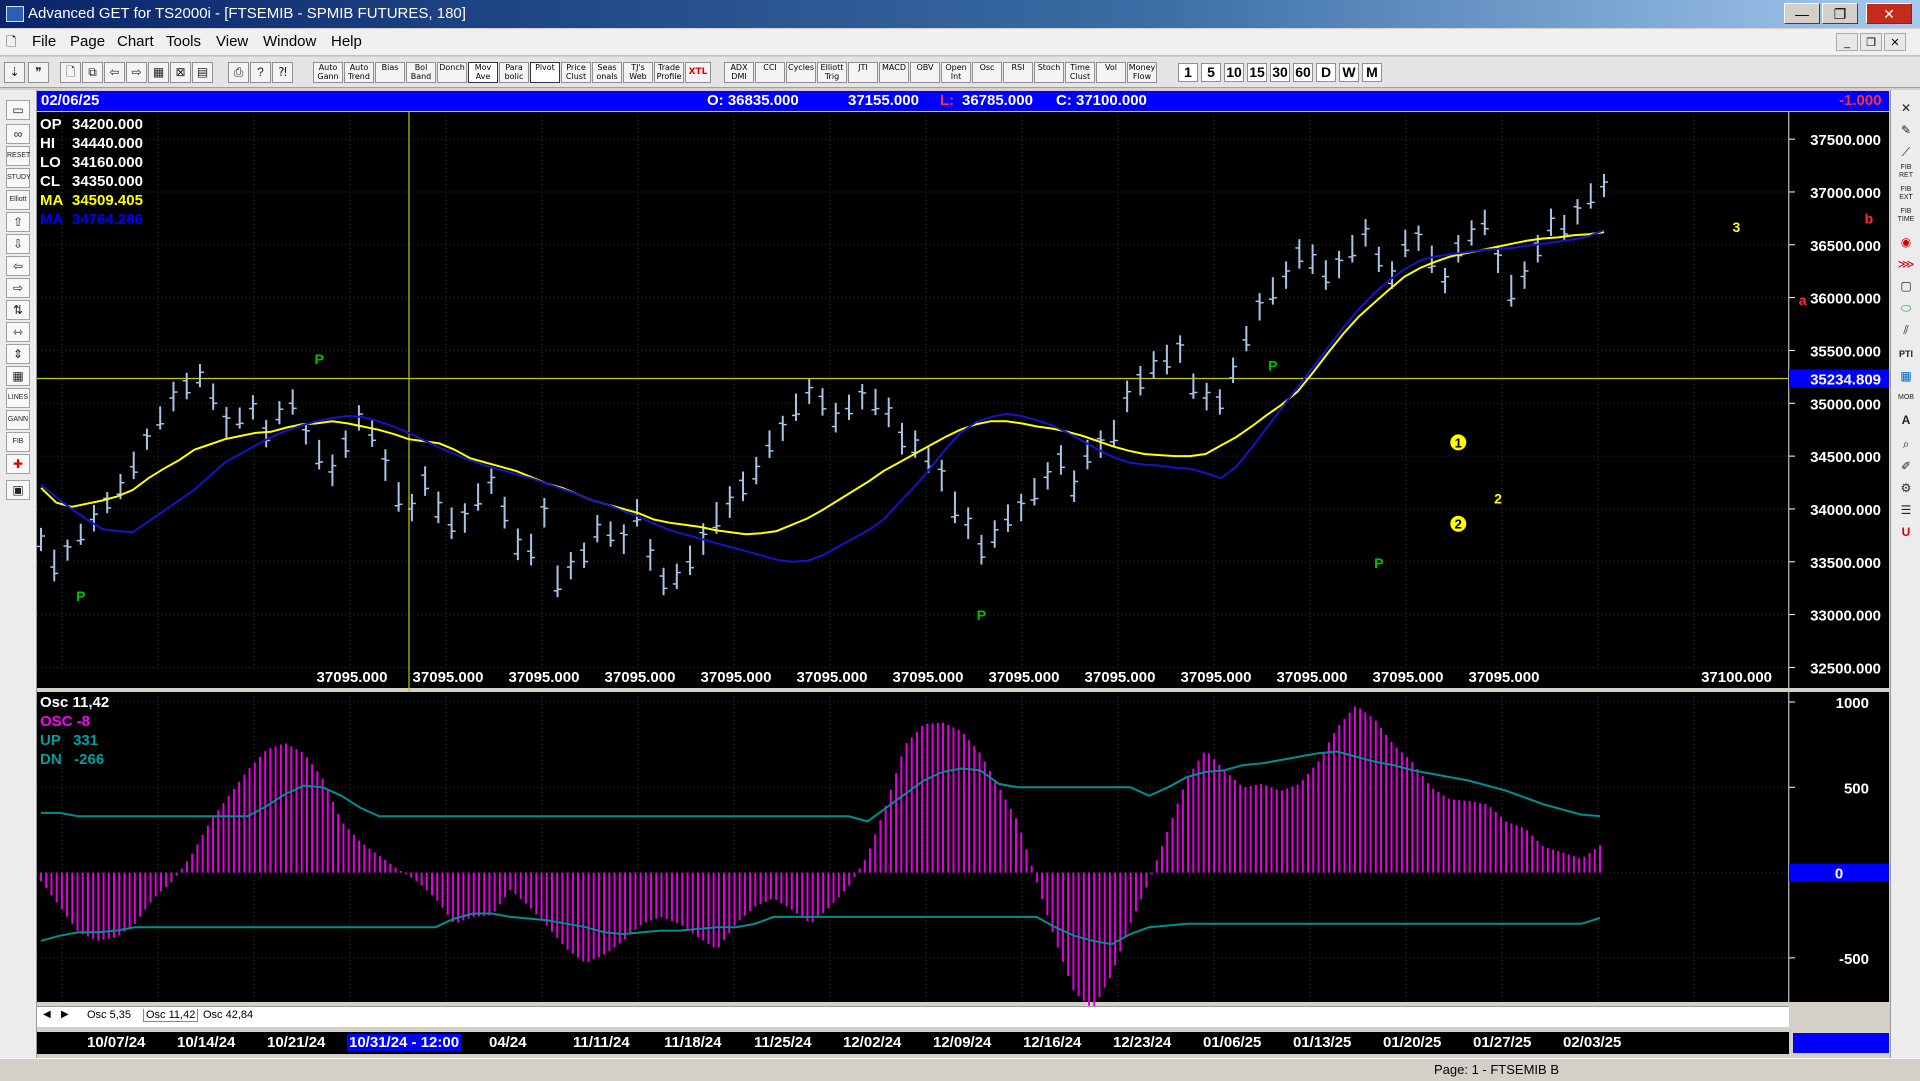 The image size is (1920, 1081). What do you see at coordinates (1906, 354) in the screenshot?
I see `pti-icon: PTI` at bounding box center [1906, 354].